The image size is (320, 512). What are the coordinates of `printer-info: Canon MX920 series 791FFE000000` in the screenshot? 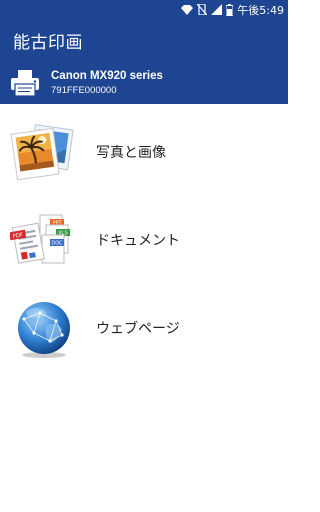 It's located at (107, 83).